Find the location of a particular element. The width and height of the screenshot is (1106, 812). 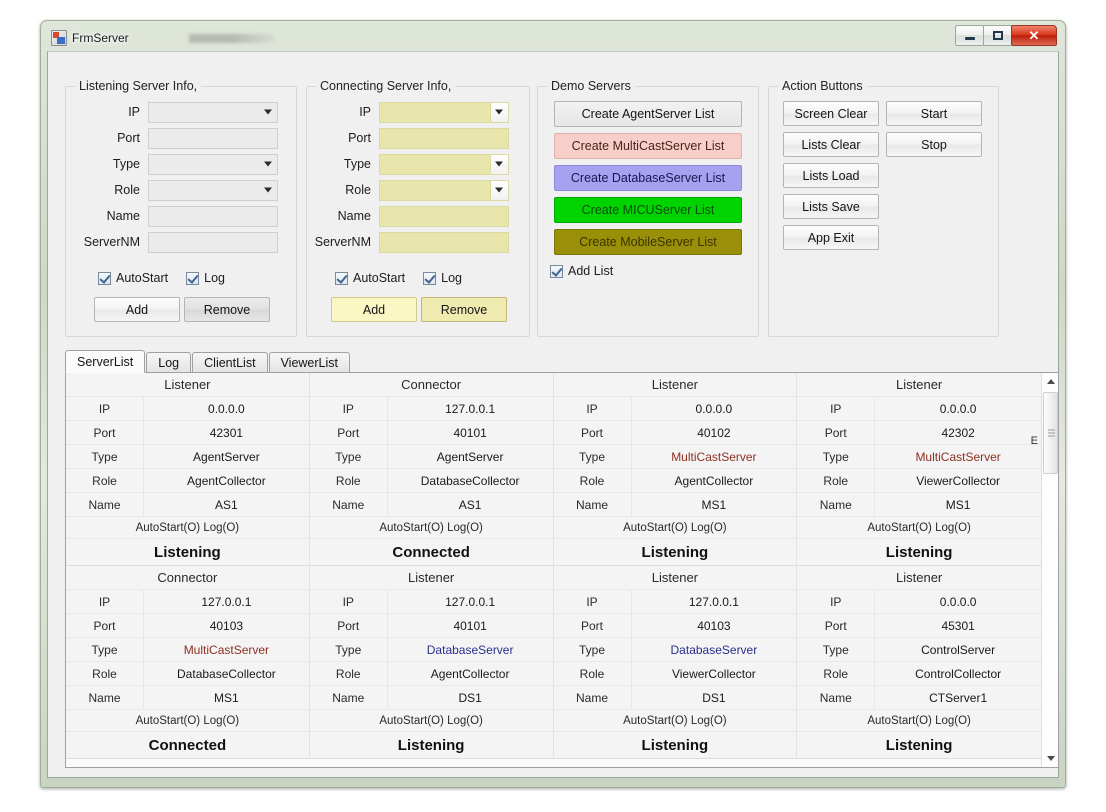

chevron-down-icon is located at coordinates (268, 190).